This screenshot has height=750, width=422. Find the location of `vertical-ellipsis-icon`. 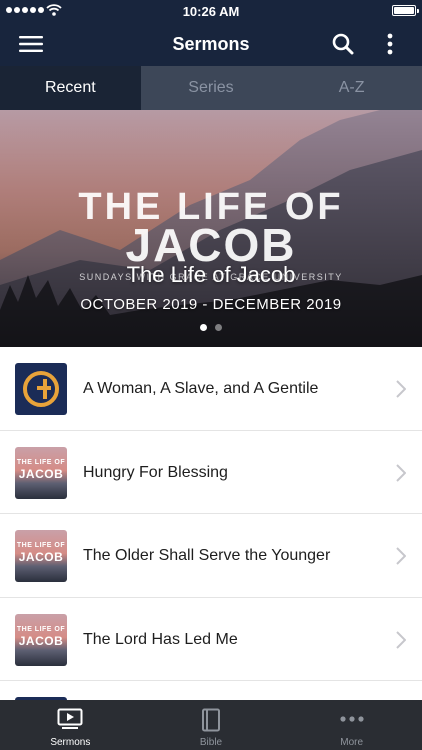

vertical-ellipsis-icon is located at coordinates (390, 44).